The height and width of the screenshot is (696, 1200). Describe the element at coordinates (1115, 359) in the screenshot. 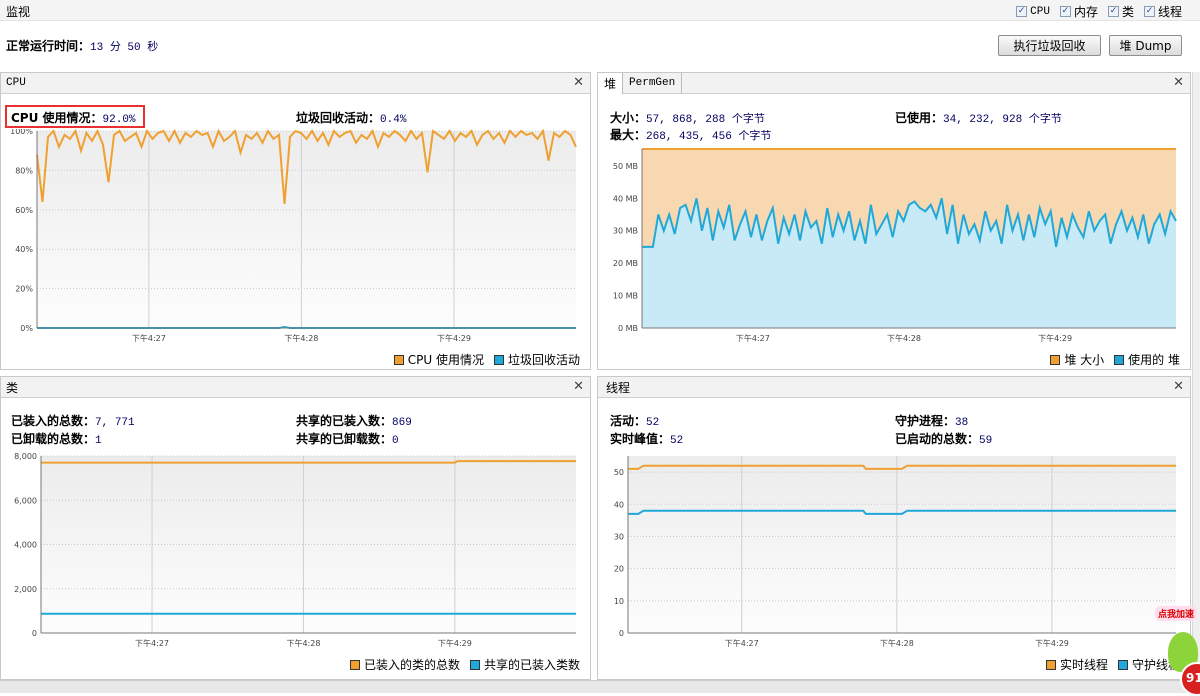

I see `heap-legend: 堆 大小 使用的 堆` at that location.